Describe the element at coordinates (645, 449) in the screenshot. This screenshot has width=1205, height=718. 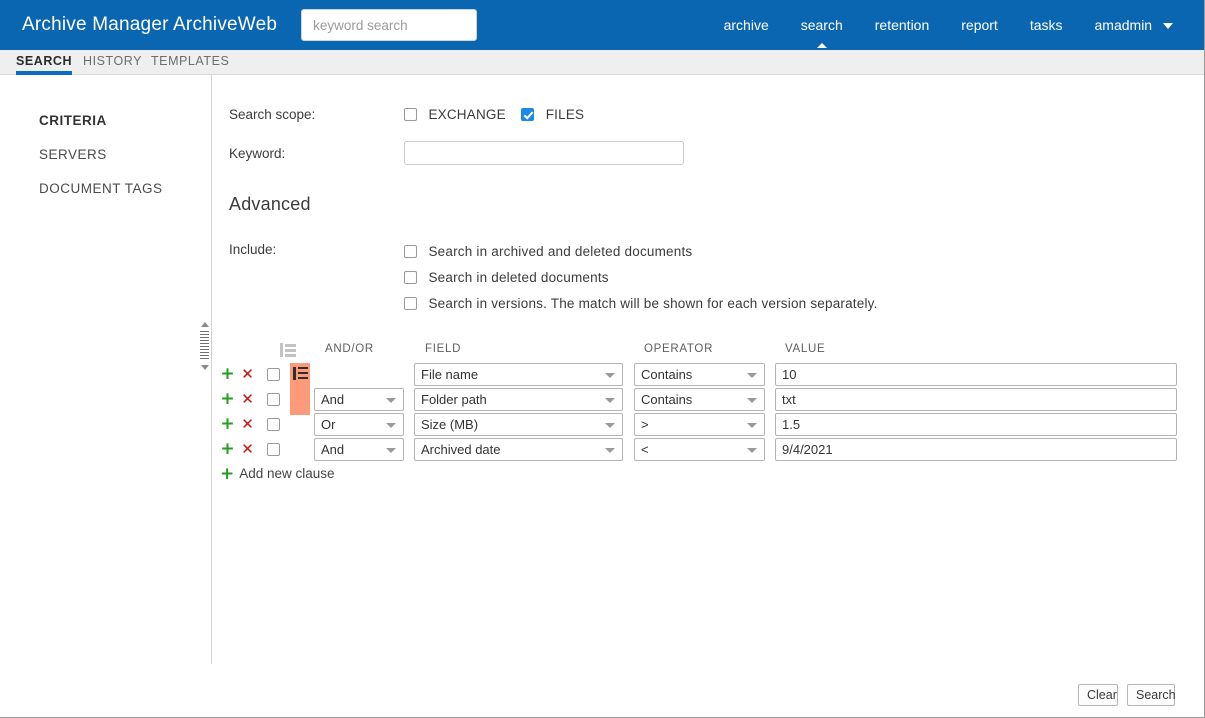
I see `clause-operator-value: <` at that location.